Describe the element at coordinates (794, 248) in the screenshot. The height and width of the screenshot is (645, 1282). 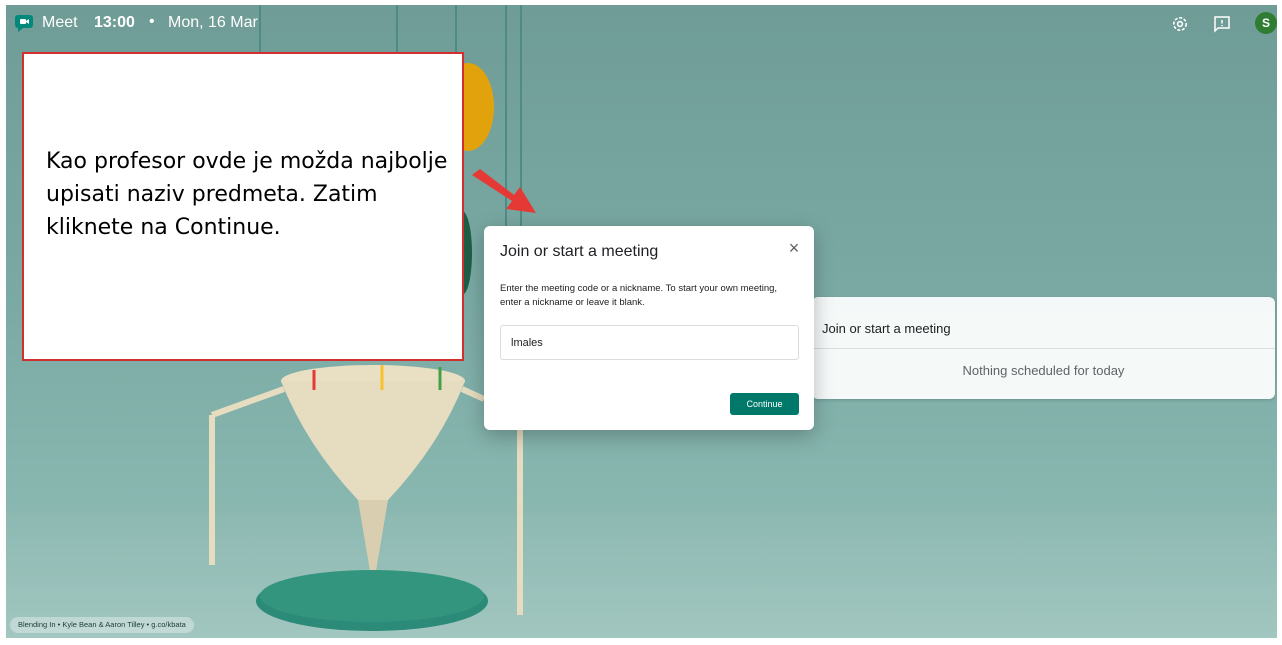
I see `close-icon: ×` at that location.